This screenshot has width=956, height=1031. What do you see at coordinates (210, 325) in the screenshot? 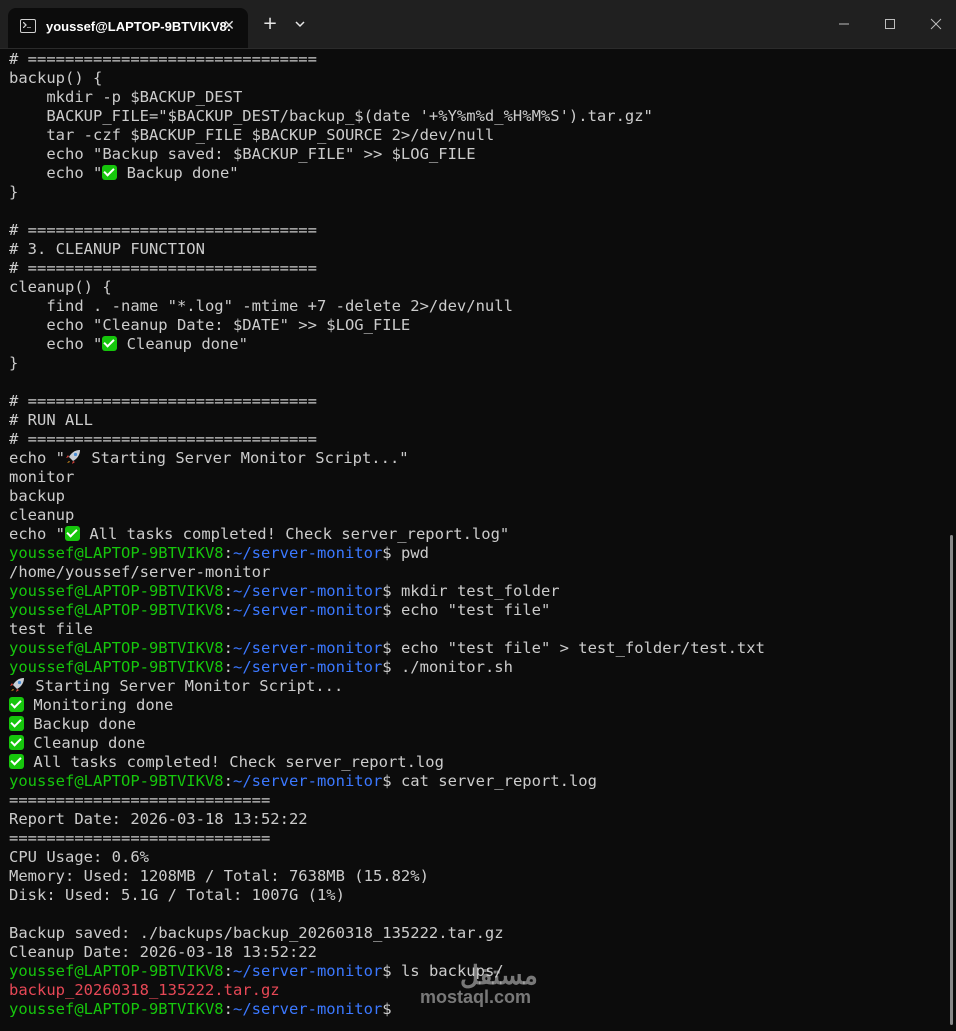
I see `script-line: echo "Cleanup Date: $DATE" >> $LOG_FILE` at bounding box center [210, 325].